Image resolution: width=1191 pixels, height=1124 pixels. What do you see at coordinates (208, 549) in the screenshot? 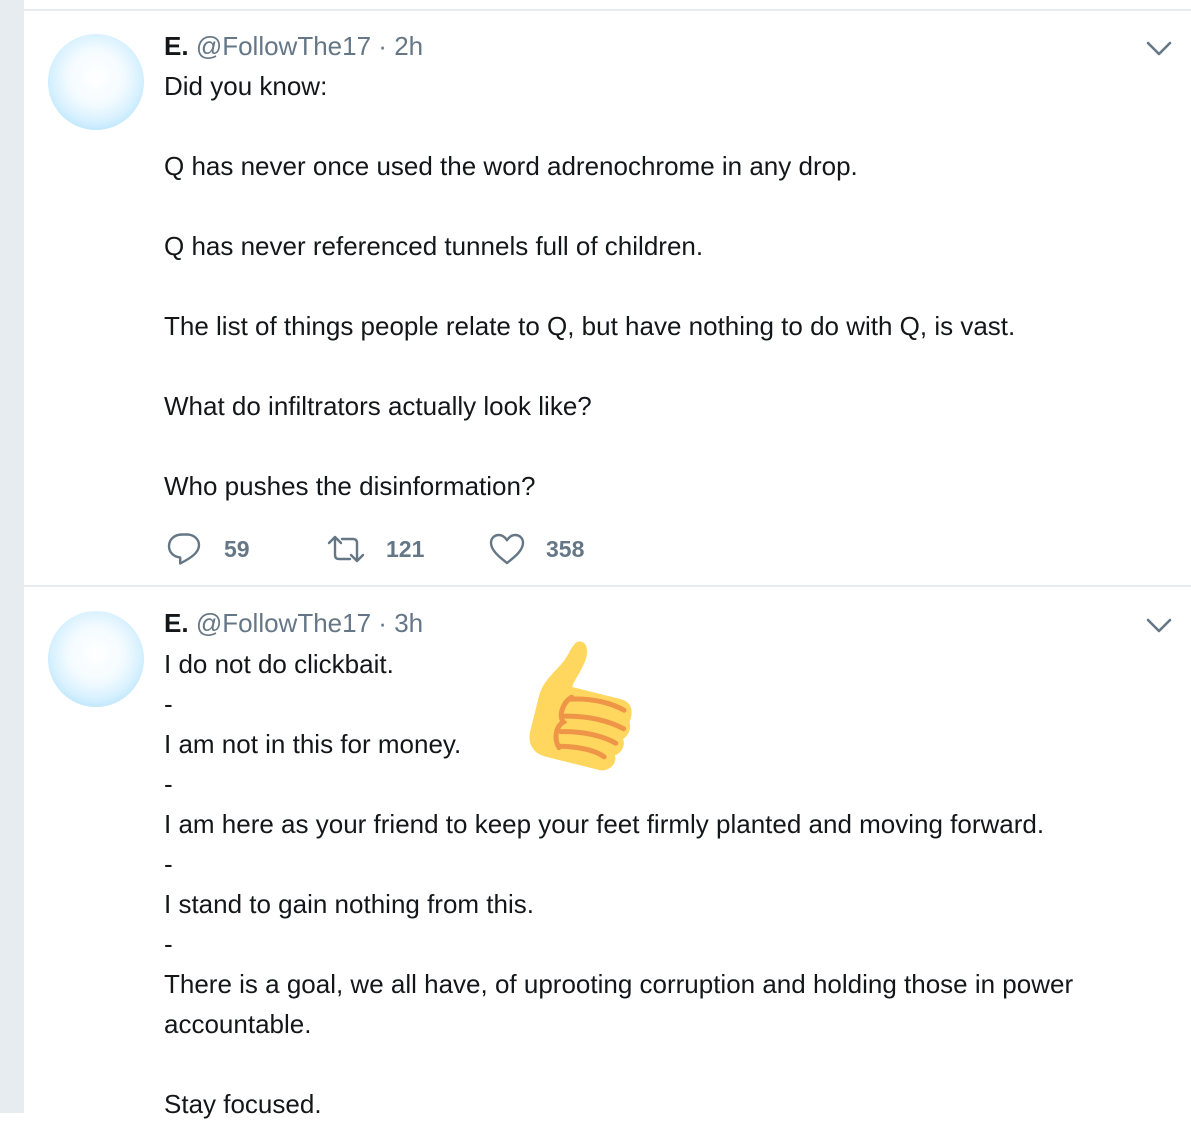
I see `reply-button: 59` at bounding box center [208, 549].